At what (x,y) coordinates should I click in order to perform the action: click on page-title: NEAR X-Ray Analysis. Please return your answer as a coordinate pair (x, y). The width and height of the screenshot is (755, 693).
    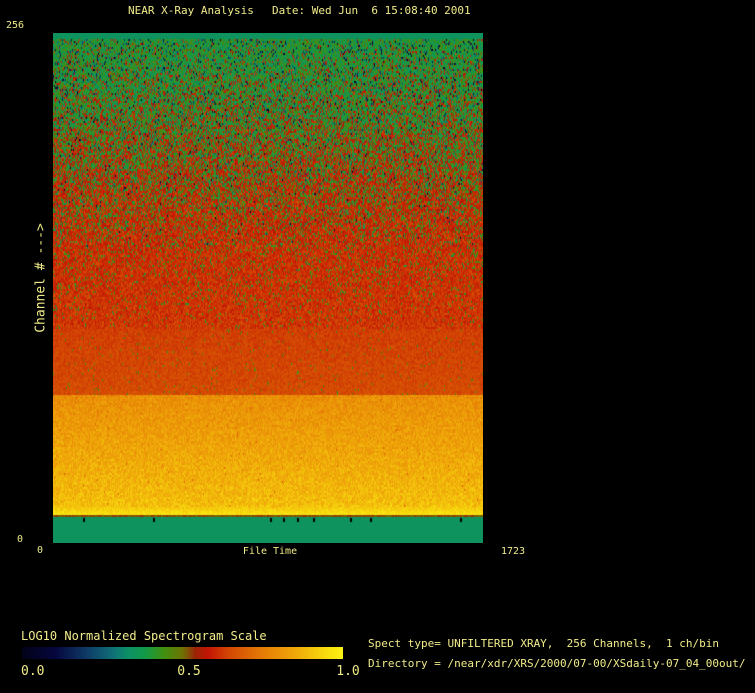
    Looking at the image, I should click on (191, 10).